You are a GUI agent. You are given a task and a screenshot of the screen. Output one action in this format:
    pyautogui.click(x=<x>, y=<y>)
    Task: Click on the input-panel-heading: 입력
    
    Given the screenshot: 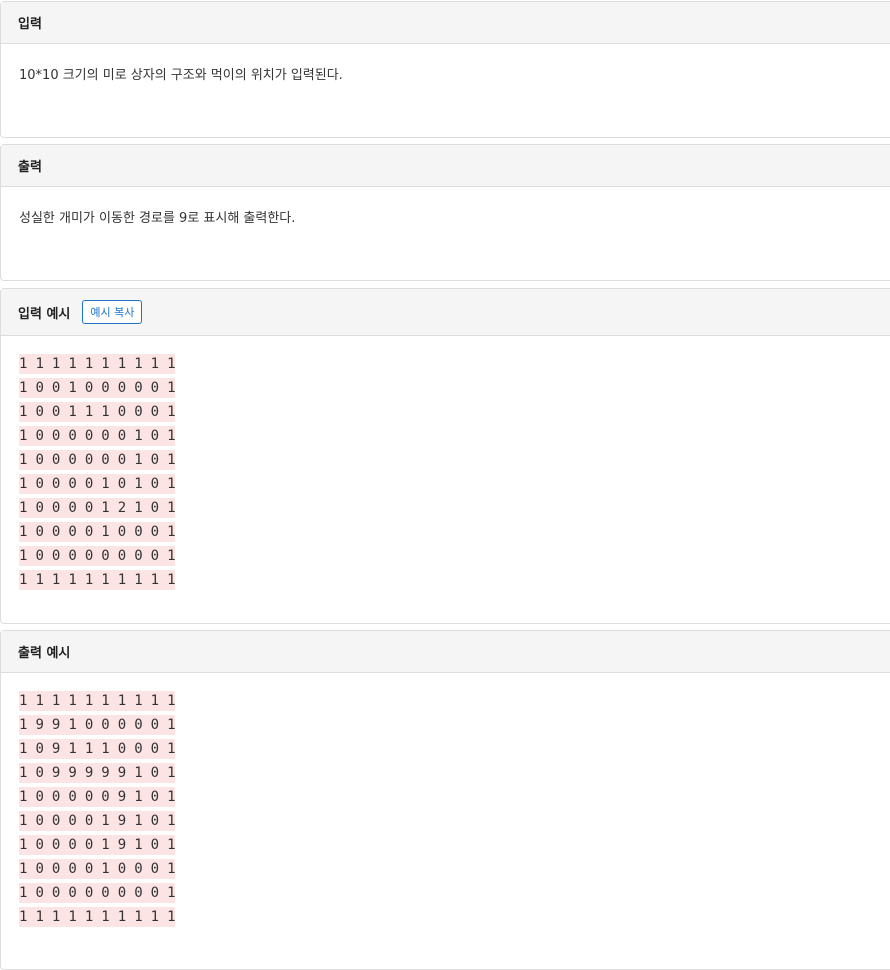 What is the action you would take?
    pyautogui.click(x=445, y=23)
    